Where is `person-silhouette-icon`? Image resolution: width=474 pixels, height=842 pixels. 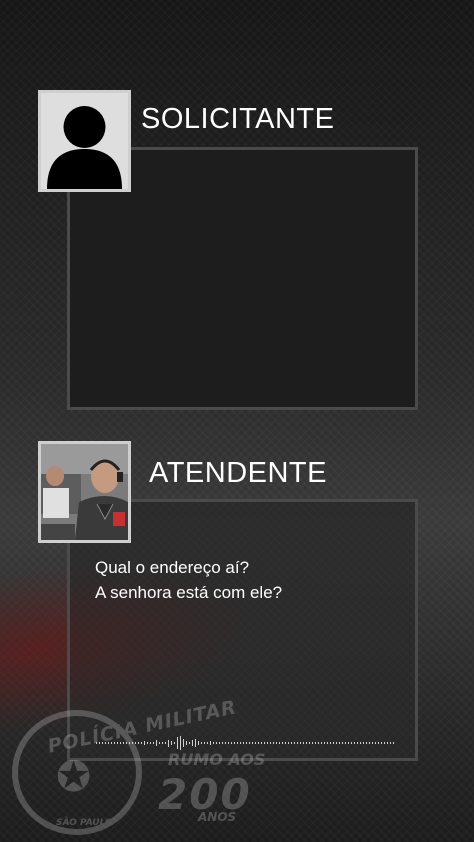 person-silhouette-icon is located at coordinates (84, 141).